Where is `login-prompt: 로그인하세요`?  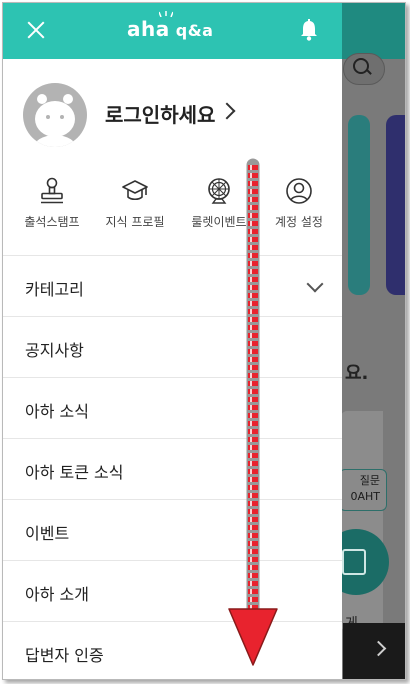 login-prompt: 로그인하세요 is located at coordinates (160, 113).